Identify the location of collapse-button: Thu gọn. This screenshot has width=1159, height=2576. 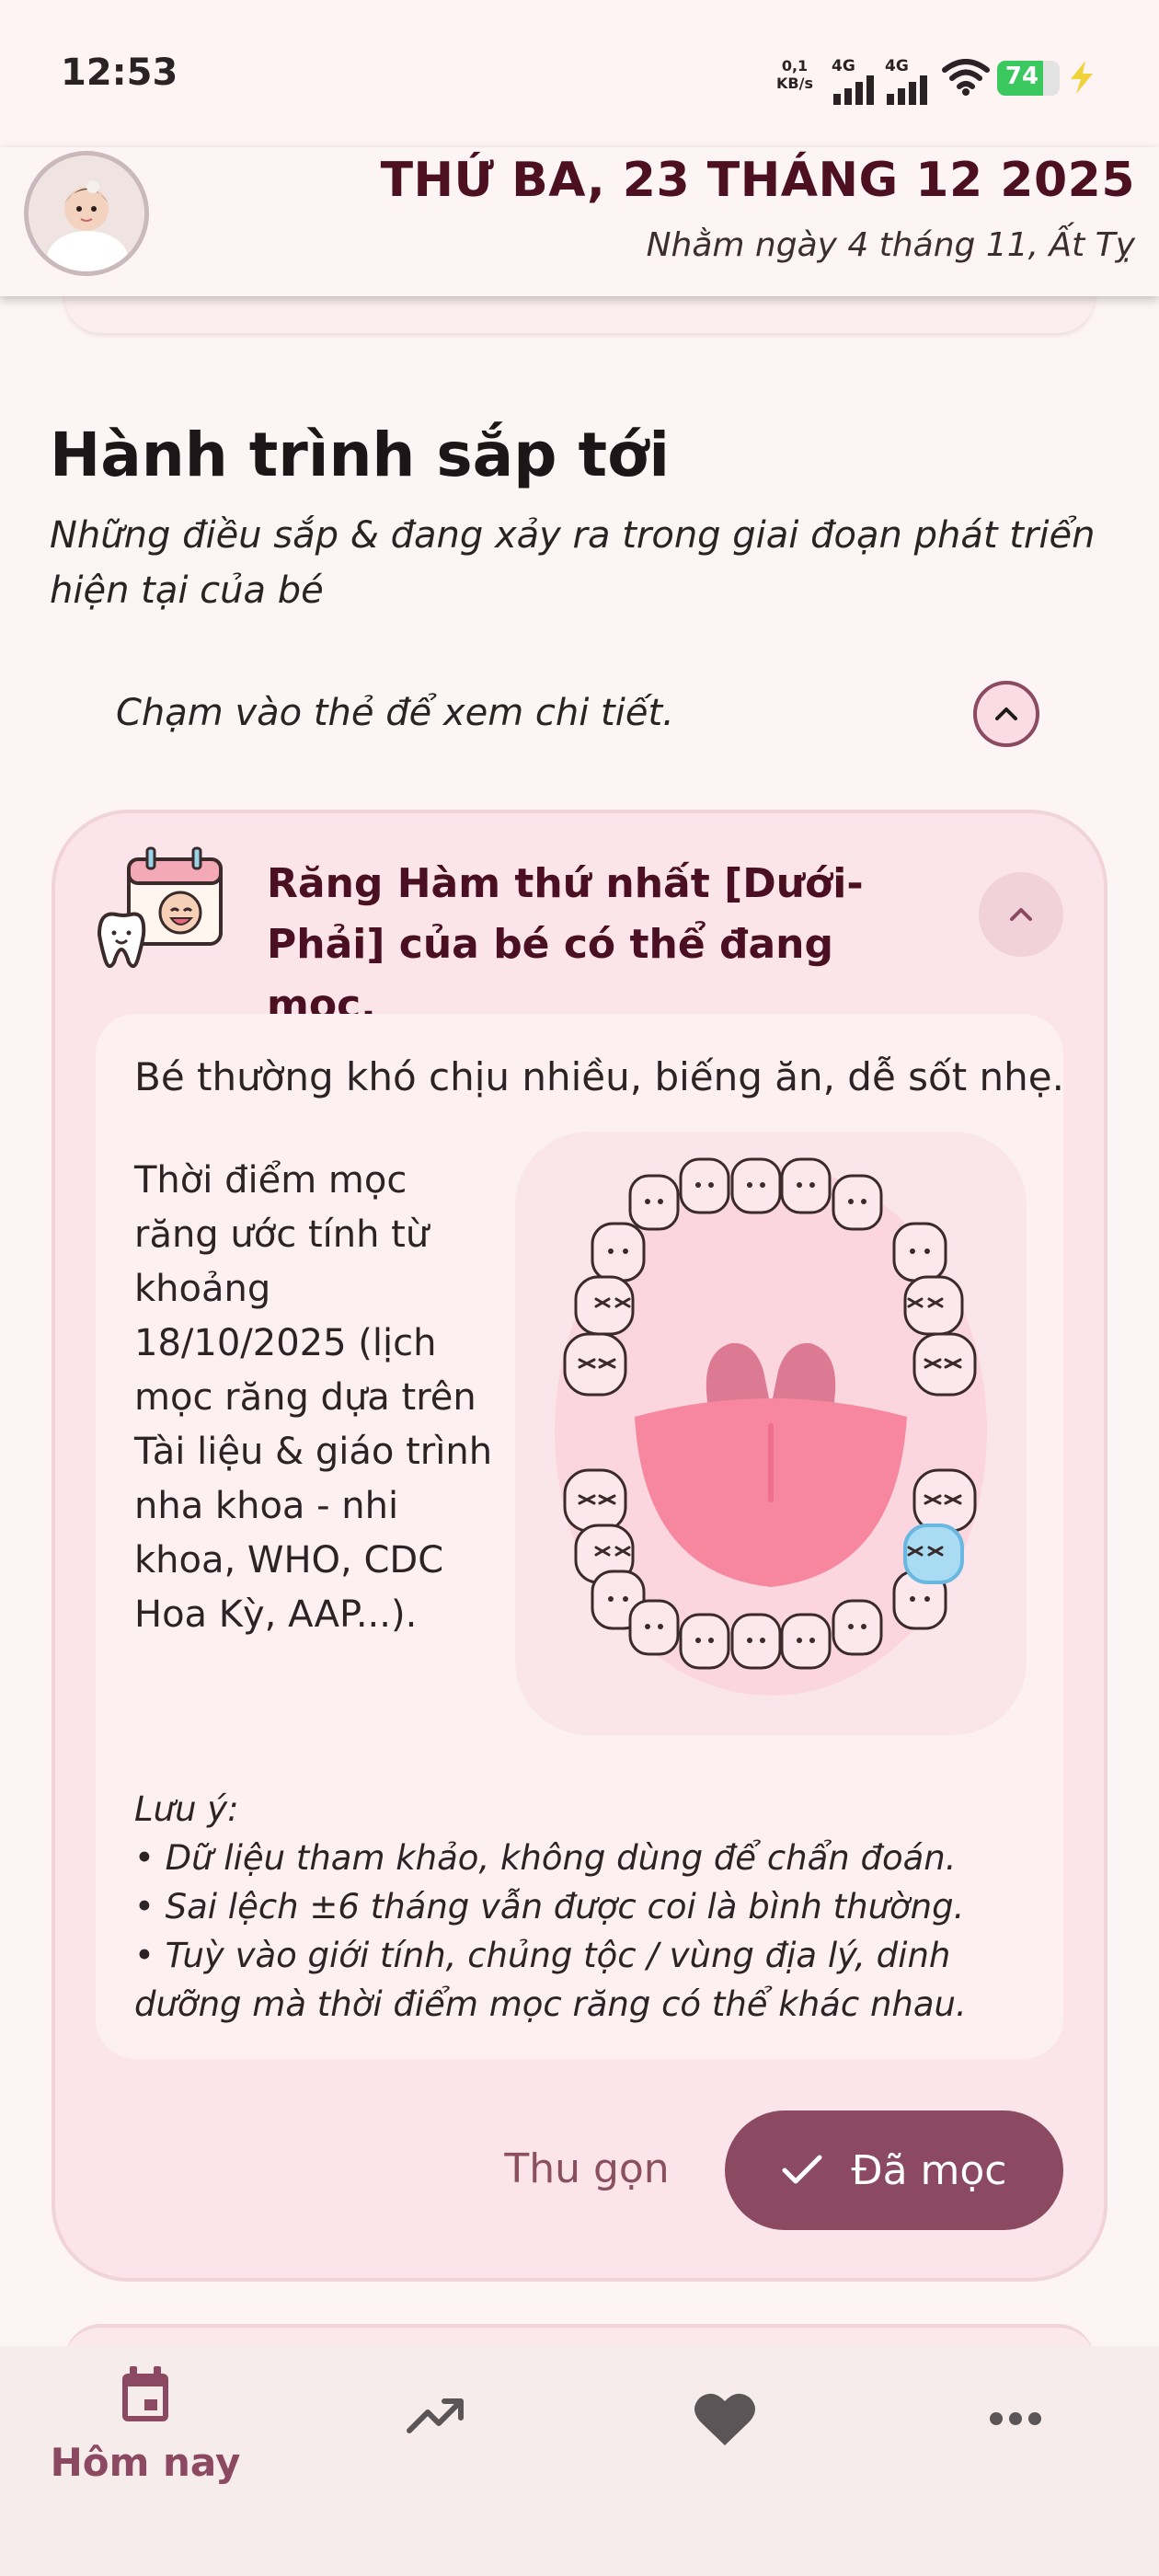
(587, 2169).